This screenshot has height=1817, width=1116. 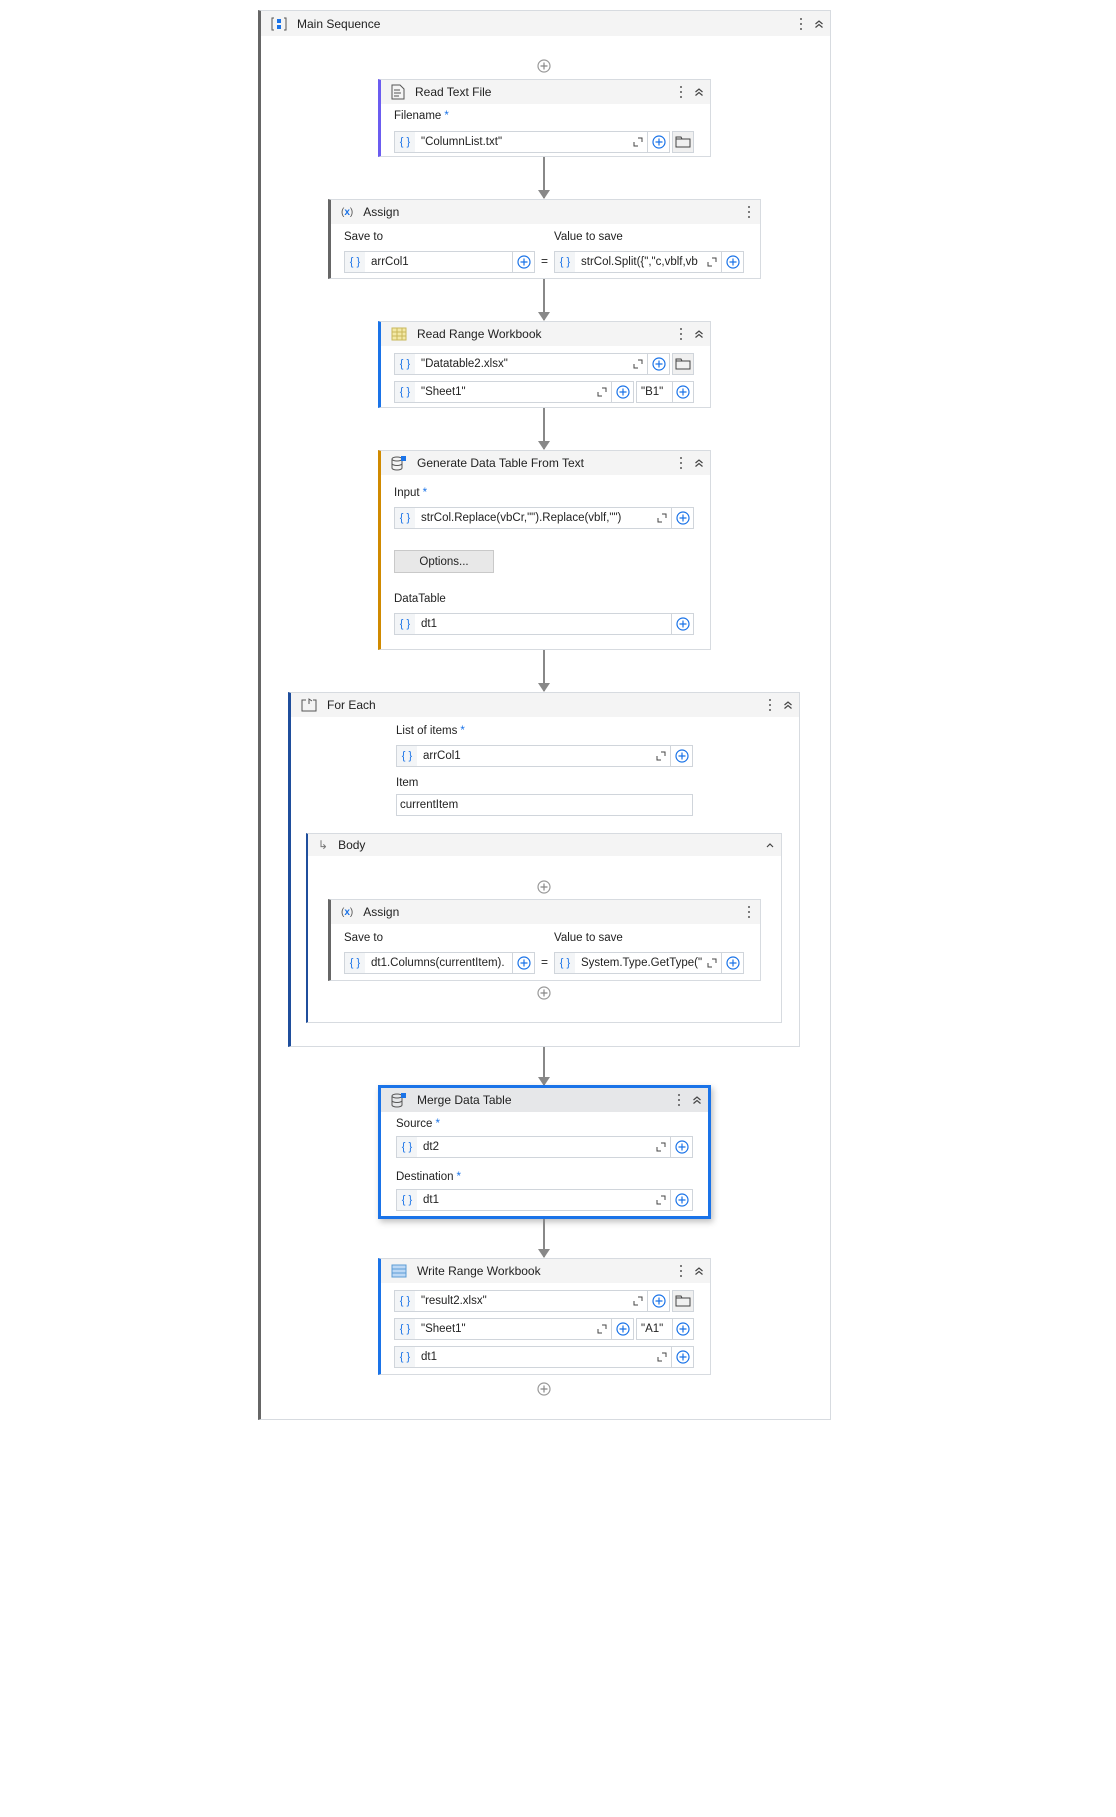 I want to click on save-to-field: { } dt1.Columns(currentItem)., so click(x=439, y=963).